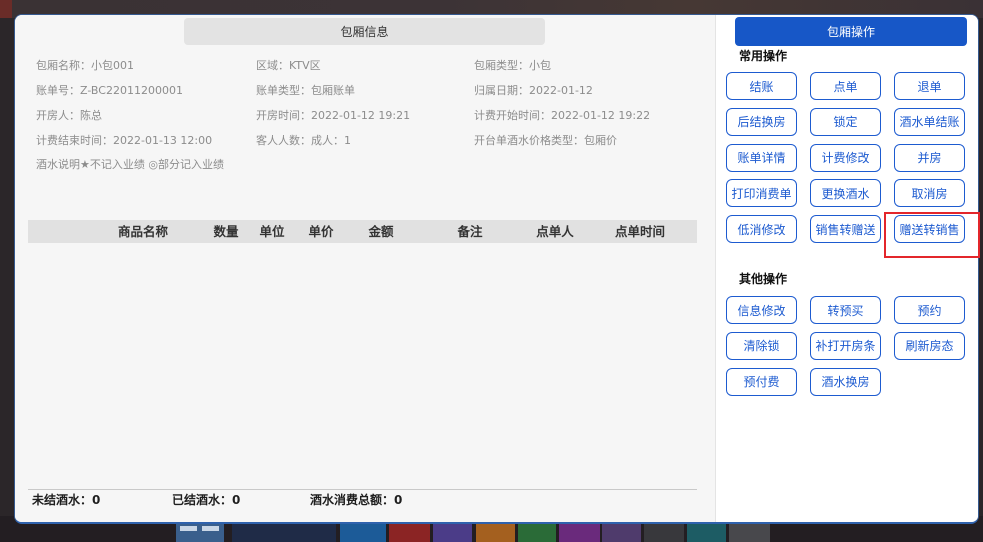 The image size is (983, 542). What do you see at coordinates (601, 115) in the screenshot?
I see `billing-start-value: 2022-01-12 19:22` at bounding box center [601, 115].